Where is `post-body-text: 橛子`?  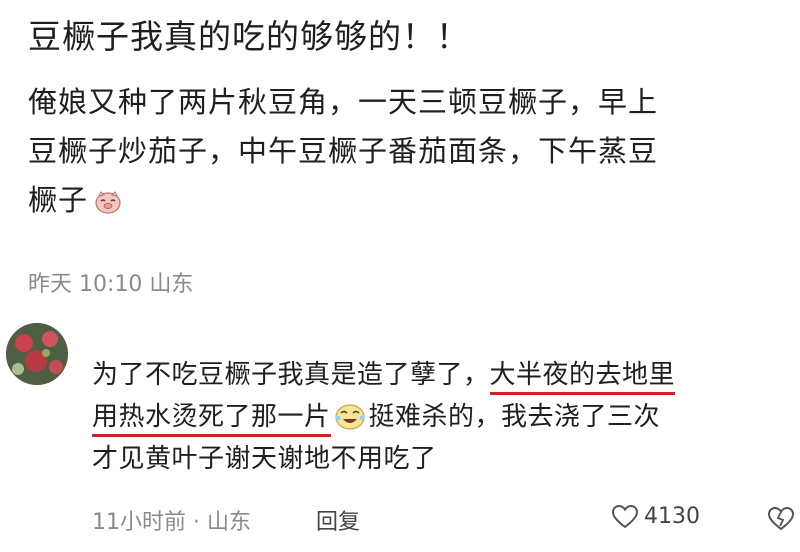 post-body-text: 橛子 is located at coordinates (58, 200).